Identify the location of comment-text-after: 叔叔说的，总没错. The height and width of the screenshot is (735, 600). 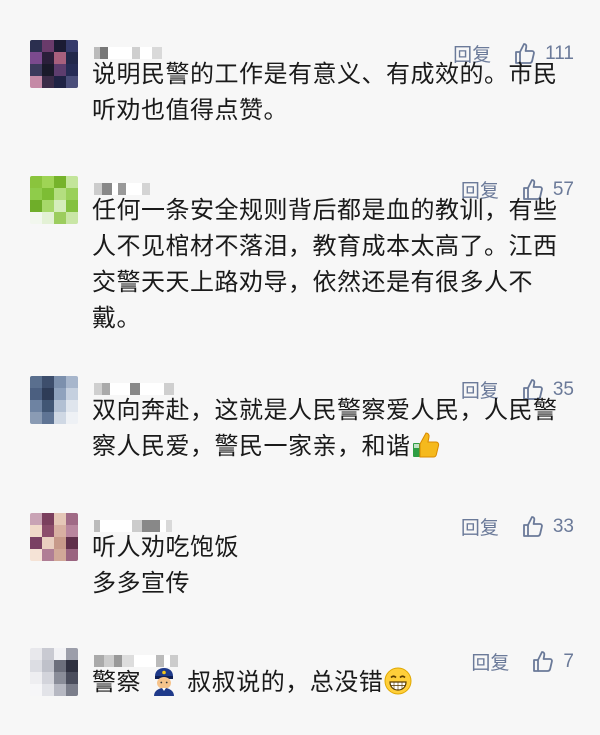
(285, 682).